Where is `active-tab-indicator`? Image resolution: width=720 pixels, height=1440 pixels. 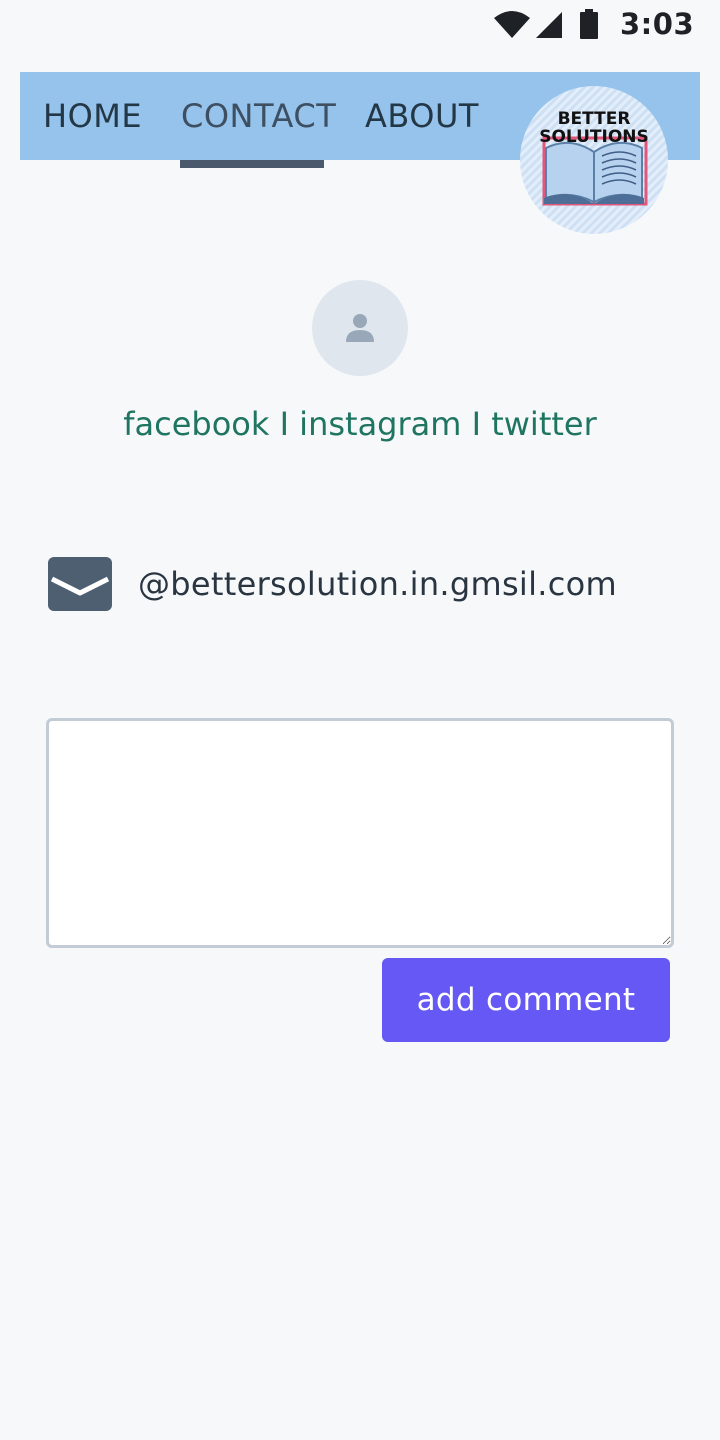 active-tab-indicator is located at coordinates (252, 164).